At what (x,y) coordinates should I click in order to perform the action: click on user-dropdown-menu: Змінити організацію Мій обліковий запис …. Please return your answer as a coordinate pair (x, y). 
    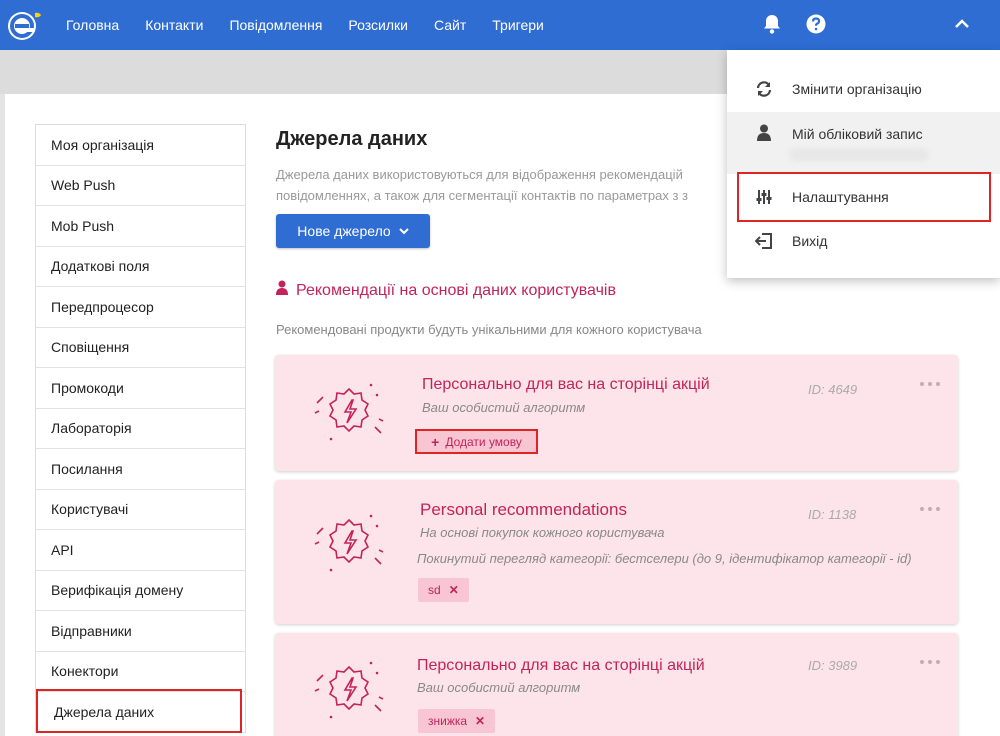
    Looking at the image, I should click on (863, 164).